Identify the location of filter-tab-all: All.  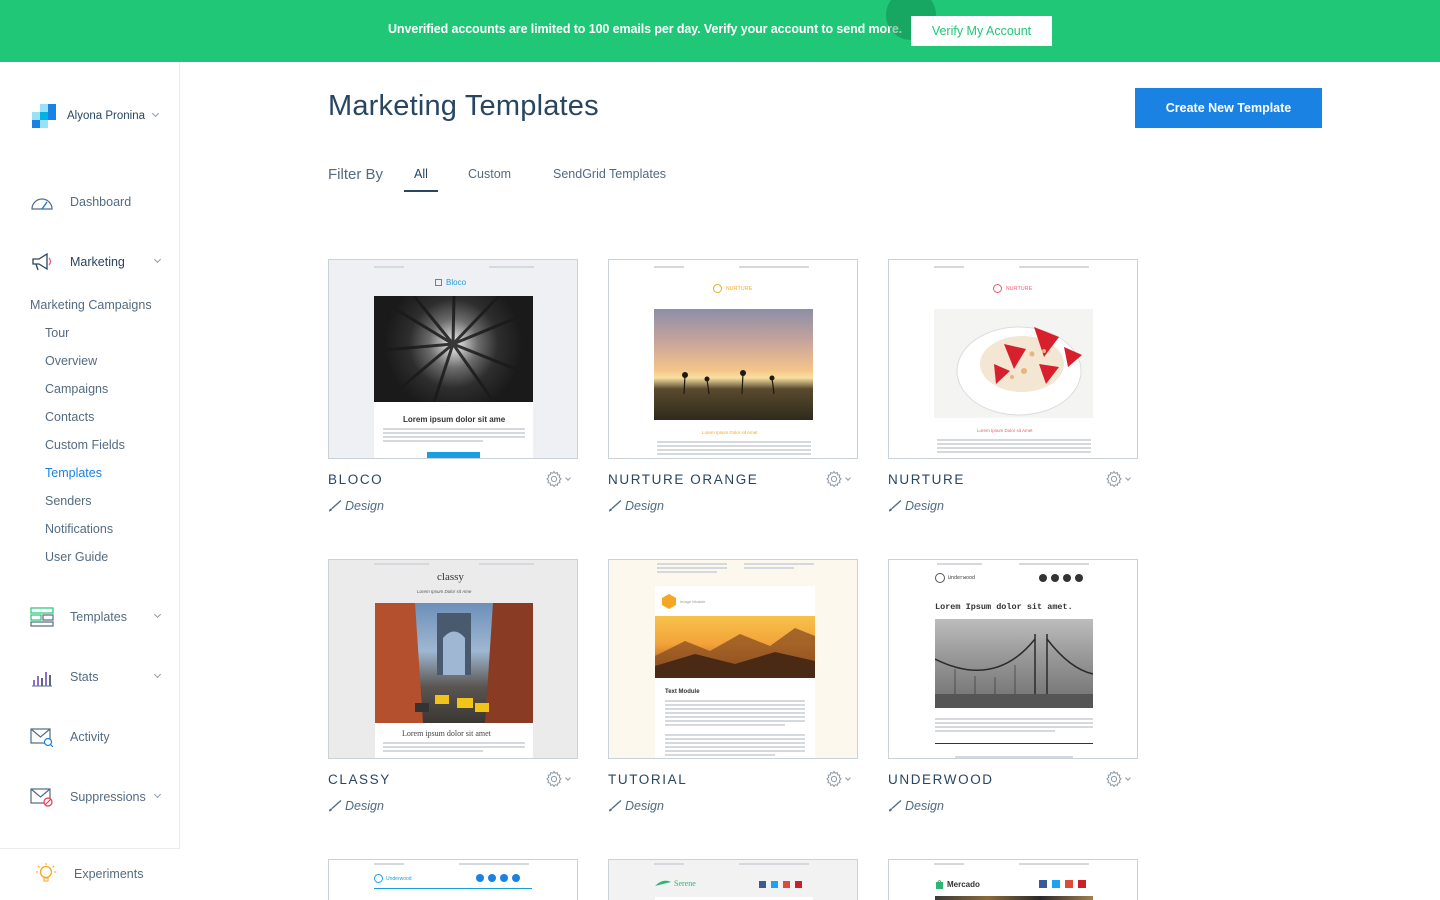
(421, 179).